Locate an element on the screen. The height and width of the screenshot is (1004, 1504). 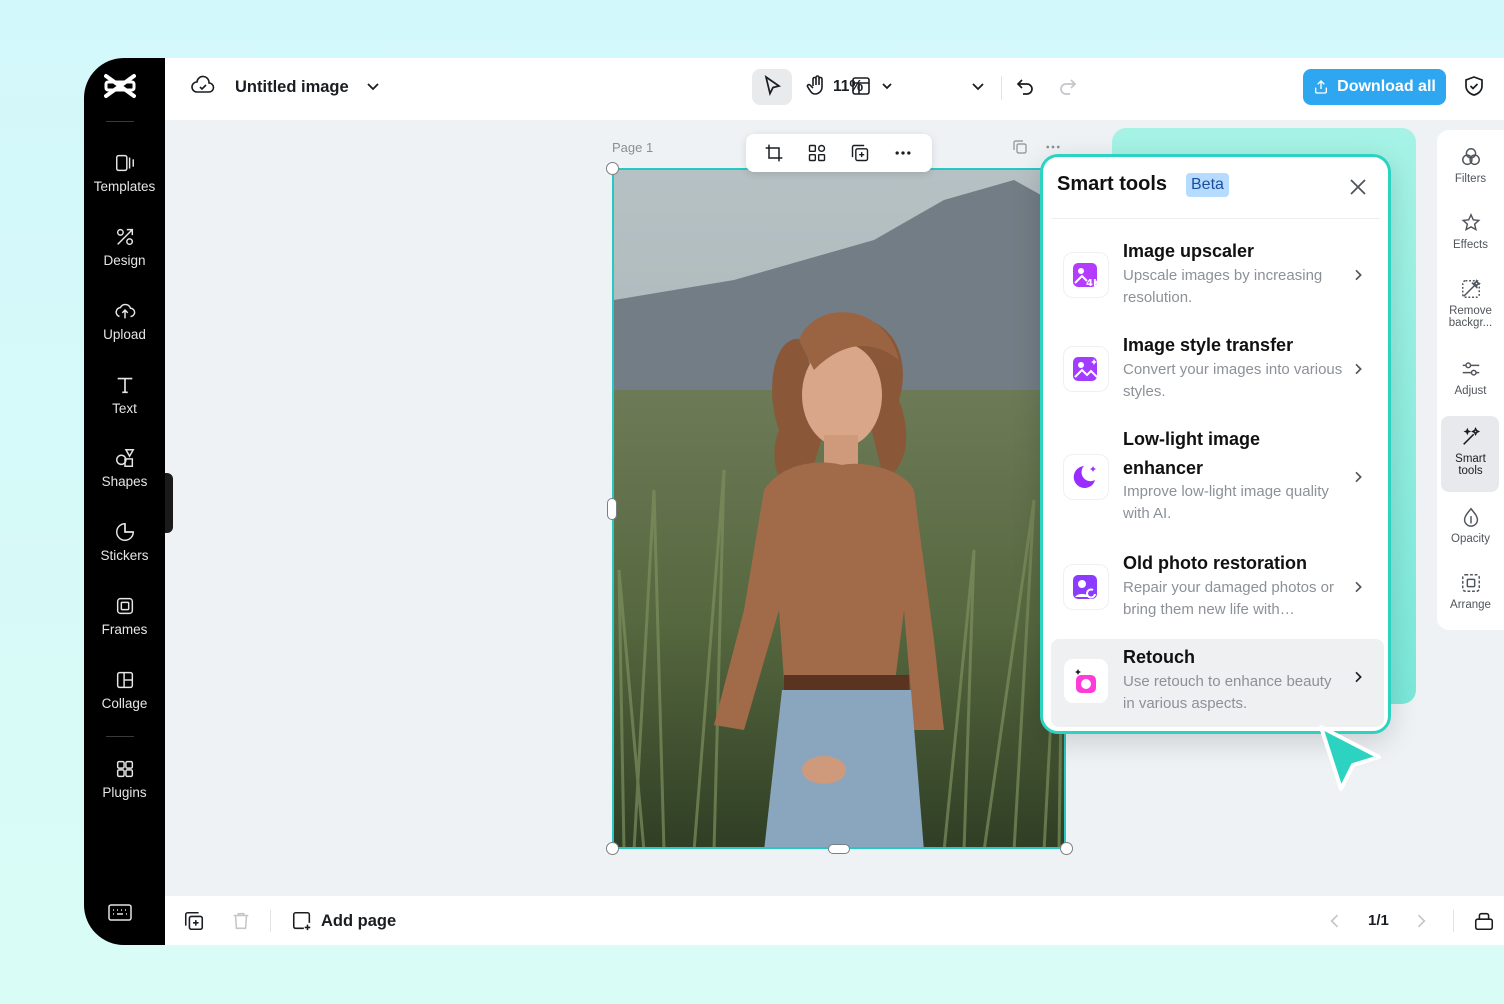
rail-item-effects: Effects is located at coordinates (1470, 231).